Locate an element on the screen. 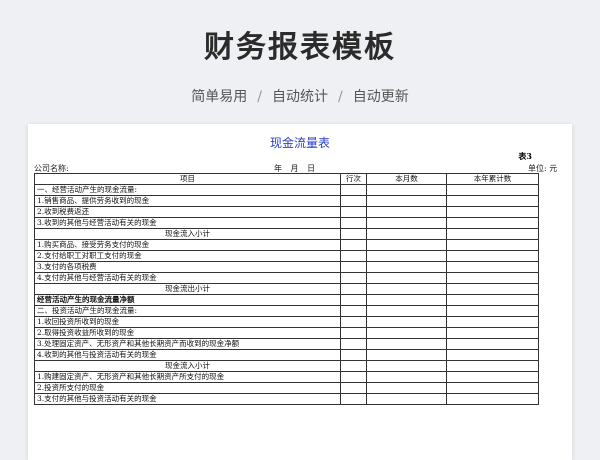 The image size is (600, 460). row-item-label: 3.支付的各项税费 is located at coordinates (187, 267).